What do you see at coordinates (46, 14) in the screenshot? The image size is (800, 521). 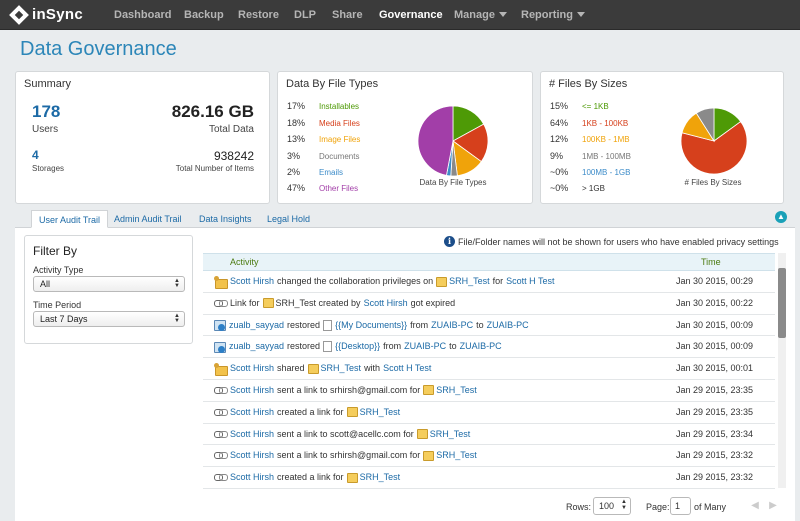 I see `insync-logo: inSync` at bounding box center [46, 14].